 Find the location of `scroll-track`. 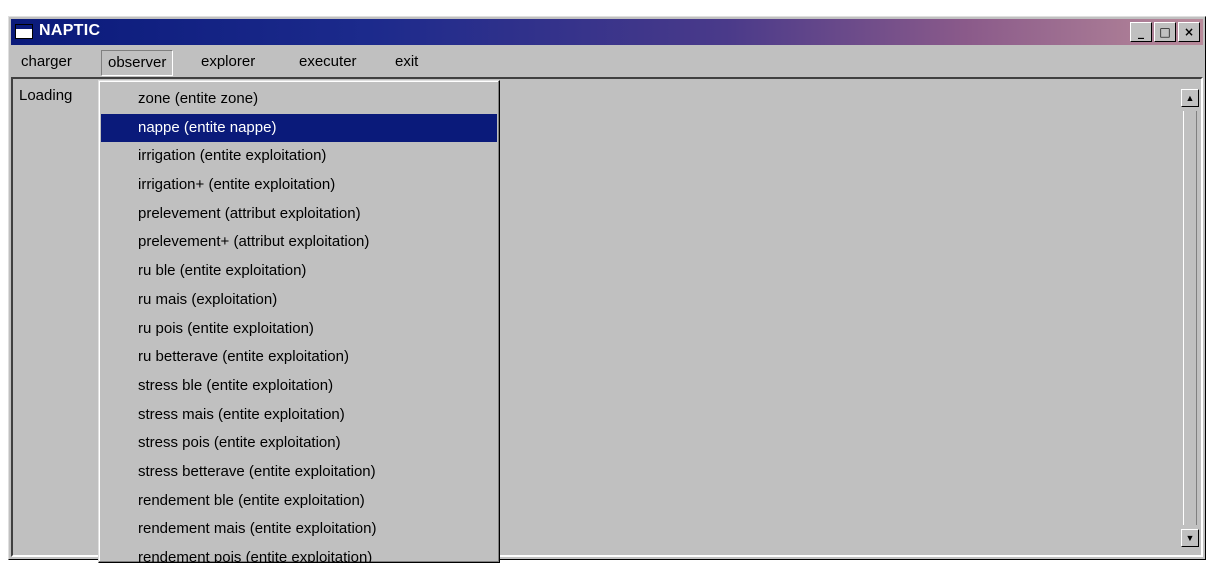

scroll-track is located at coordinates (1190, 318).